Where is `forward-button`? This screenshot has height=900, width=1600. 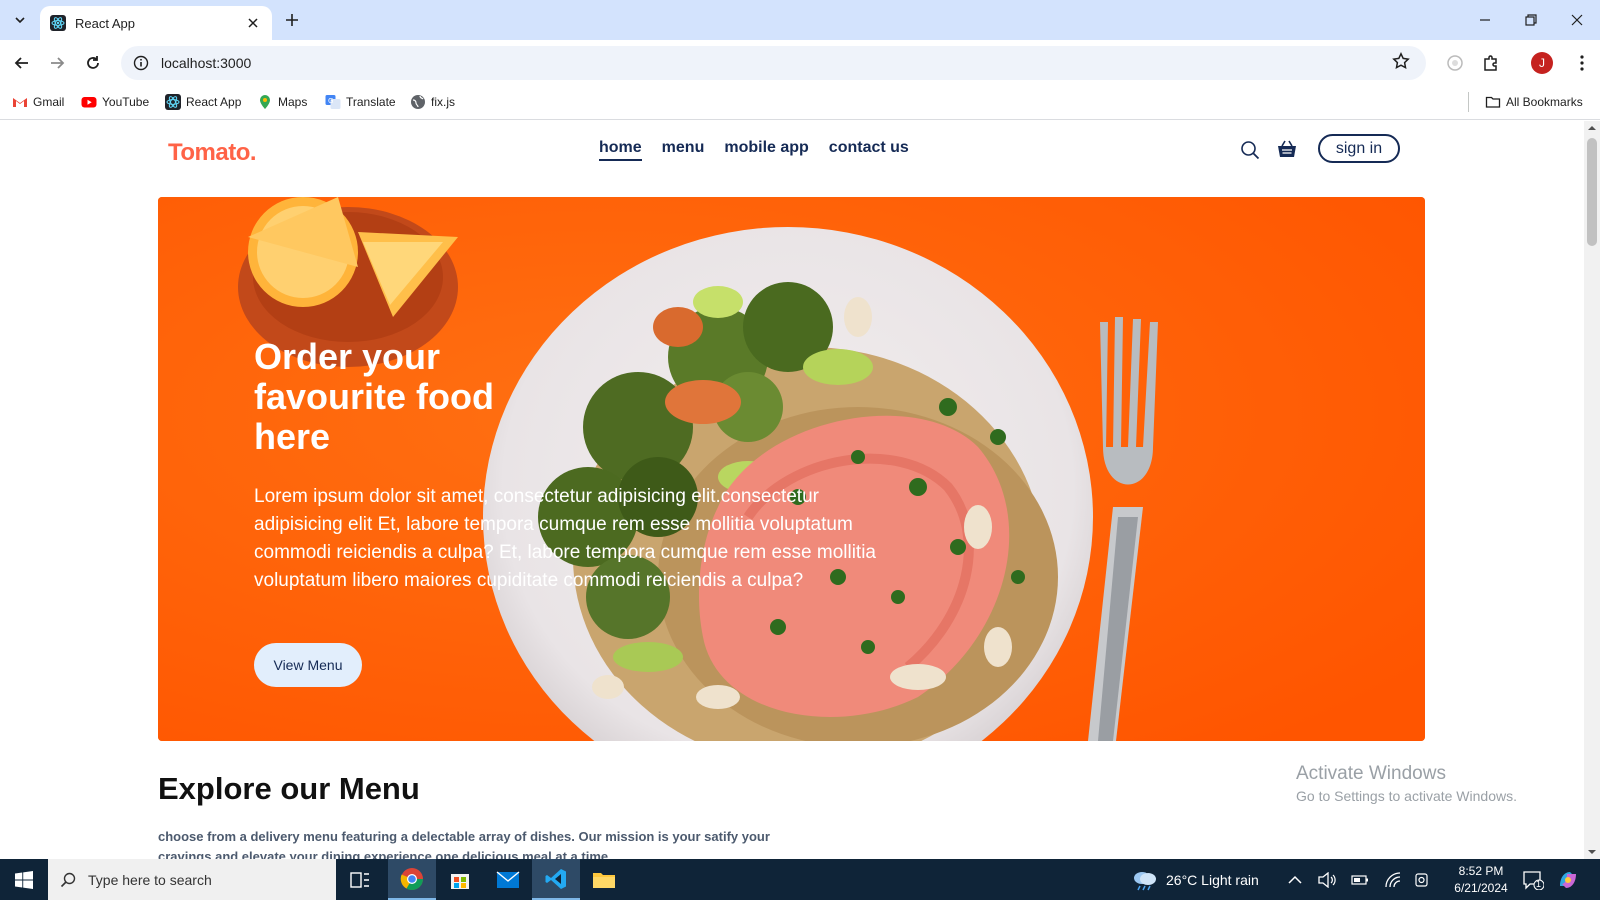
forward-button is located at coordinates (57, 63).